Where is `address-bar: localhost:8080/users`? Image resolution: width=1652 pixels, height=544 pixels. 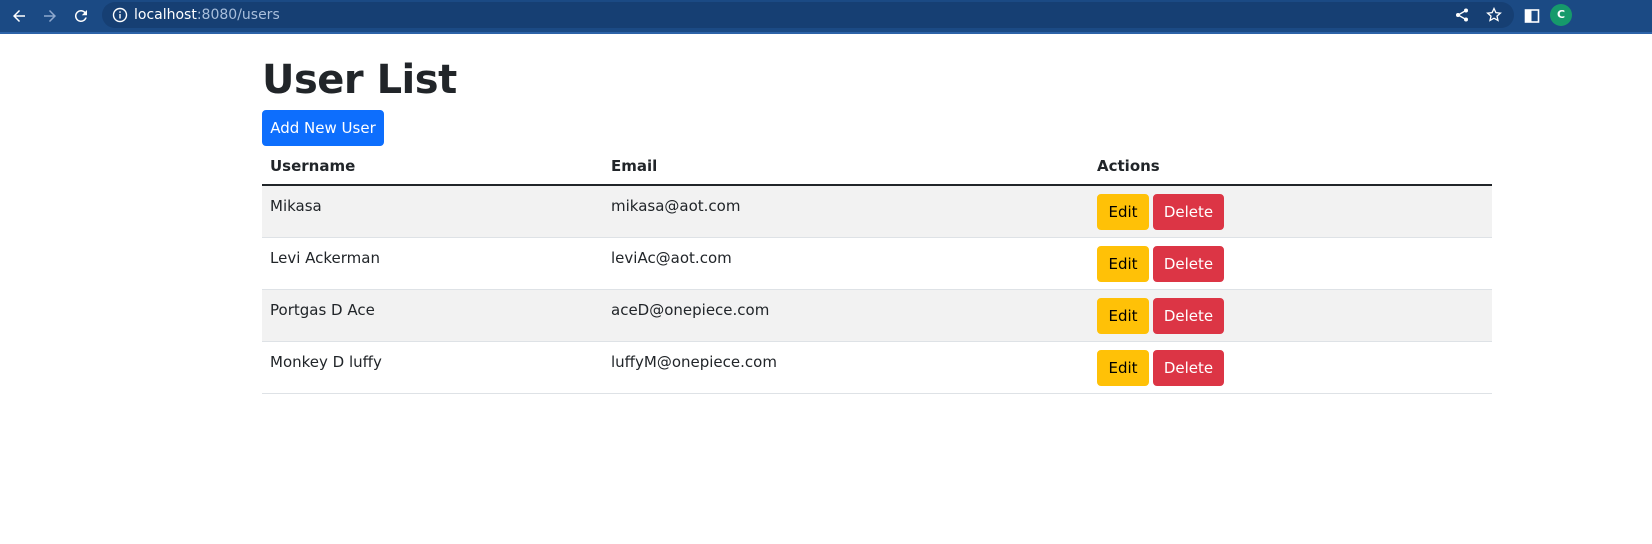
address-bar: localhost:8080/users is located at coordinates (808, 15).